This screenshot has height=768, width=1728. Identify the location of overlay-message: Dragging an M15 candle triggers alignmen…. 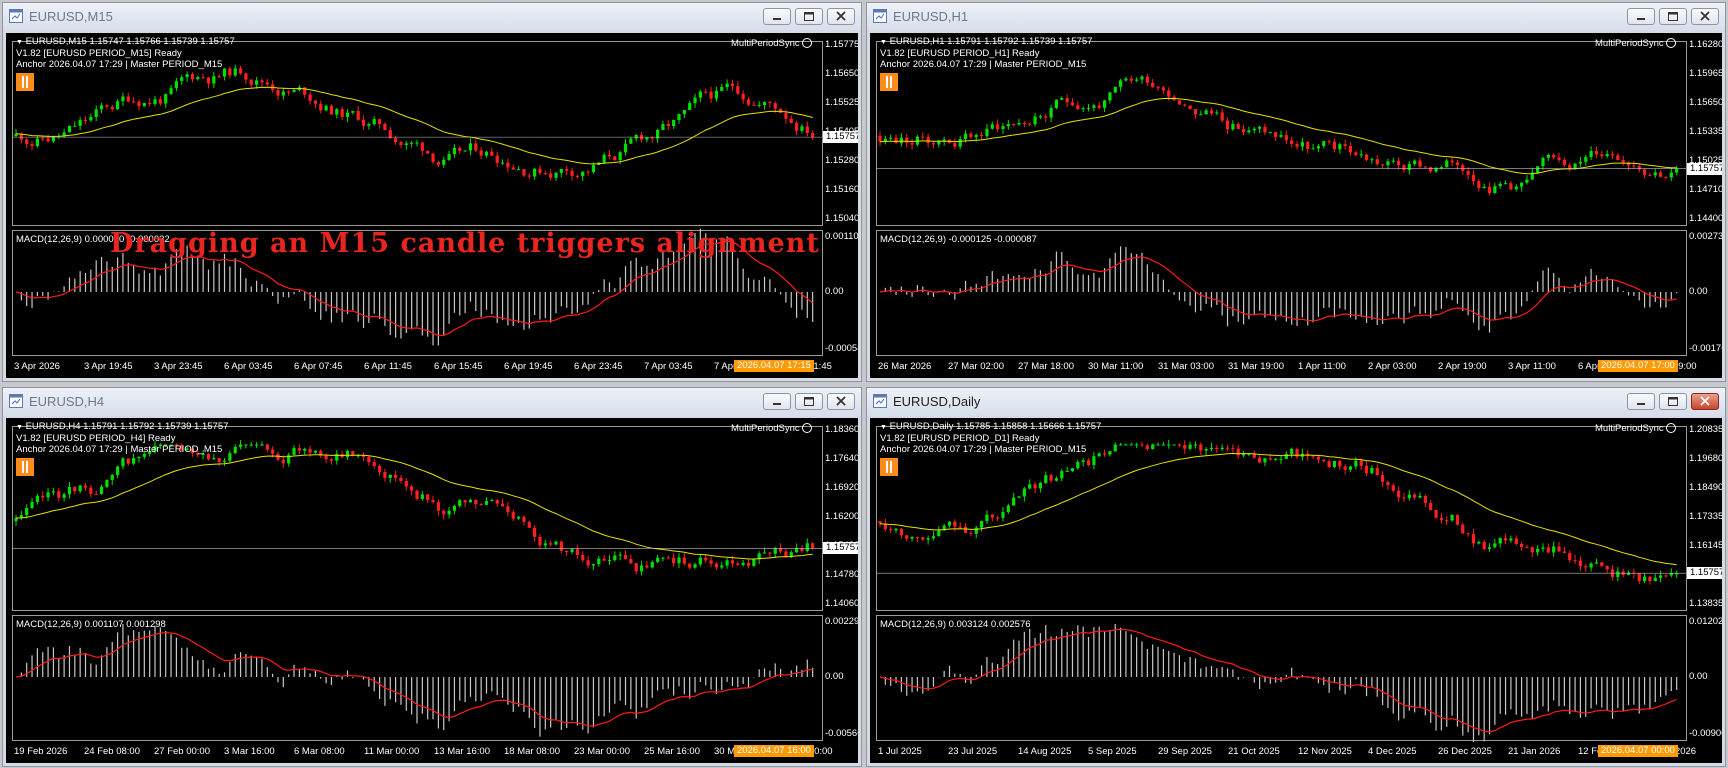
(465, 243).